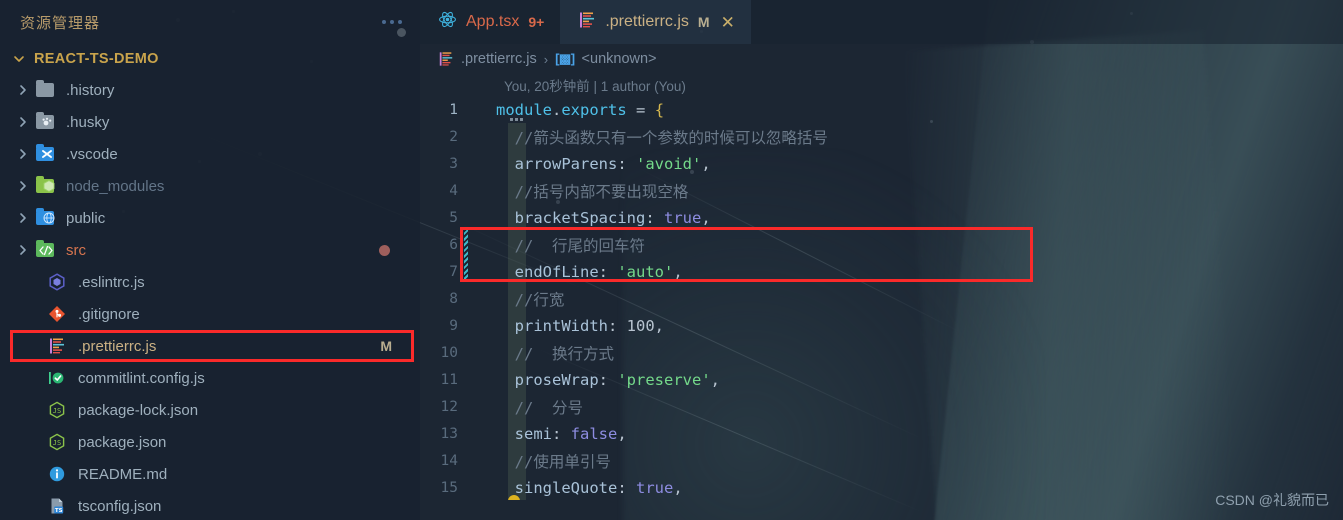 This screenshot has width=1343, height=520. I want to click on folder-label: public, so click(86, 218).